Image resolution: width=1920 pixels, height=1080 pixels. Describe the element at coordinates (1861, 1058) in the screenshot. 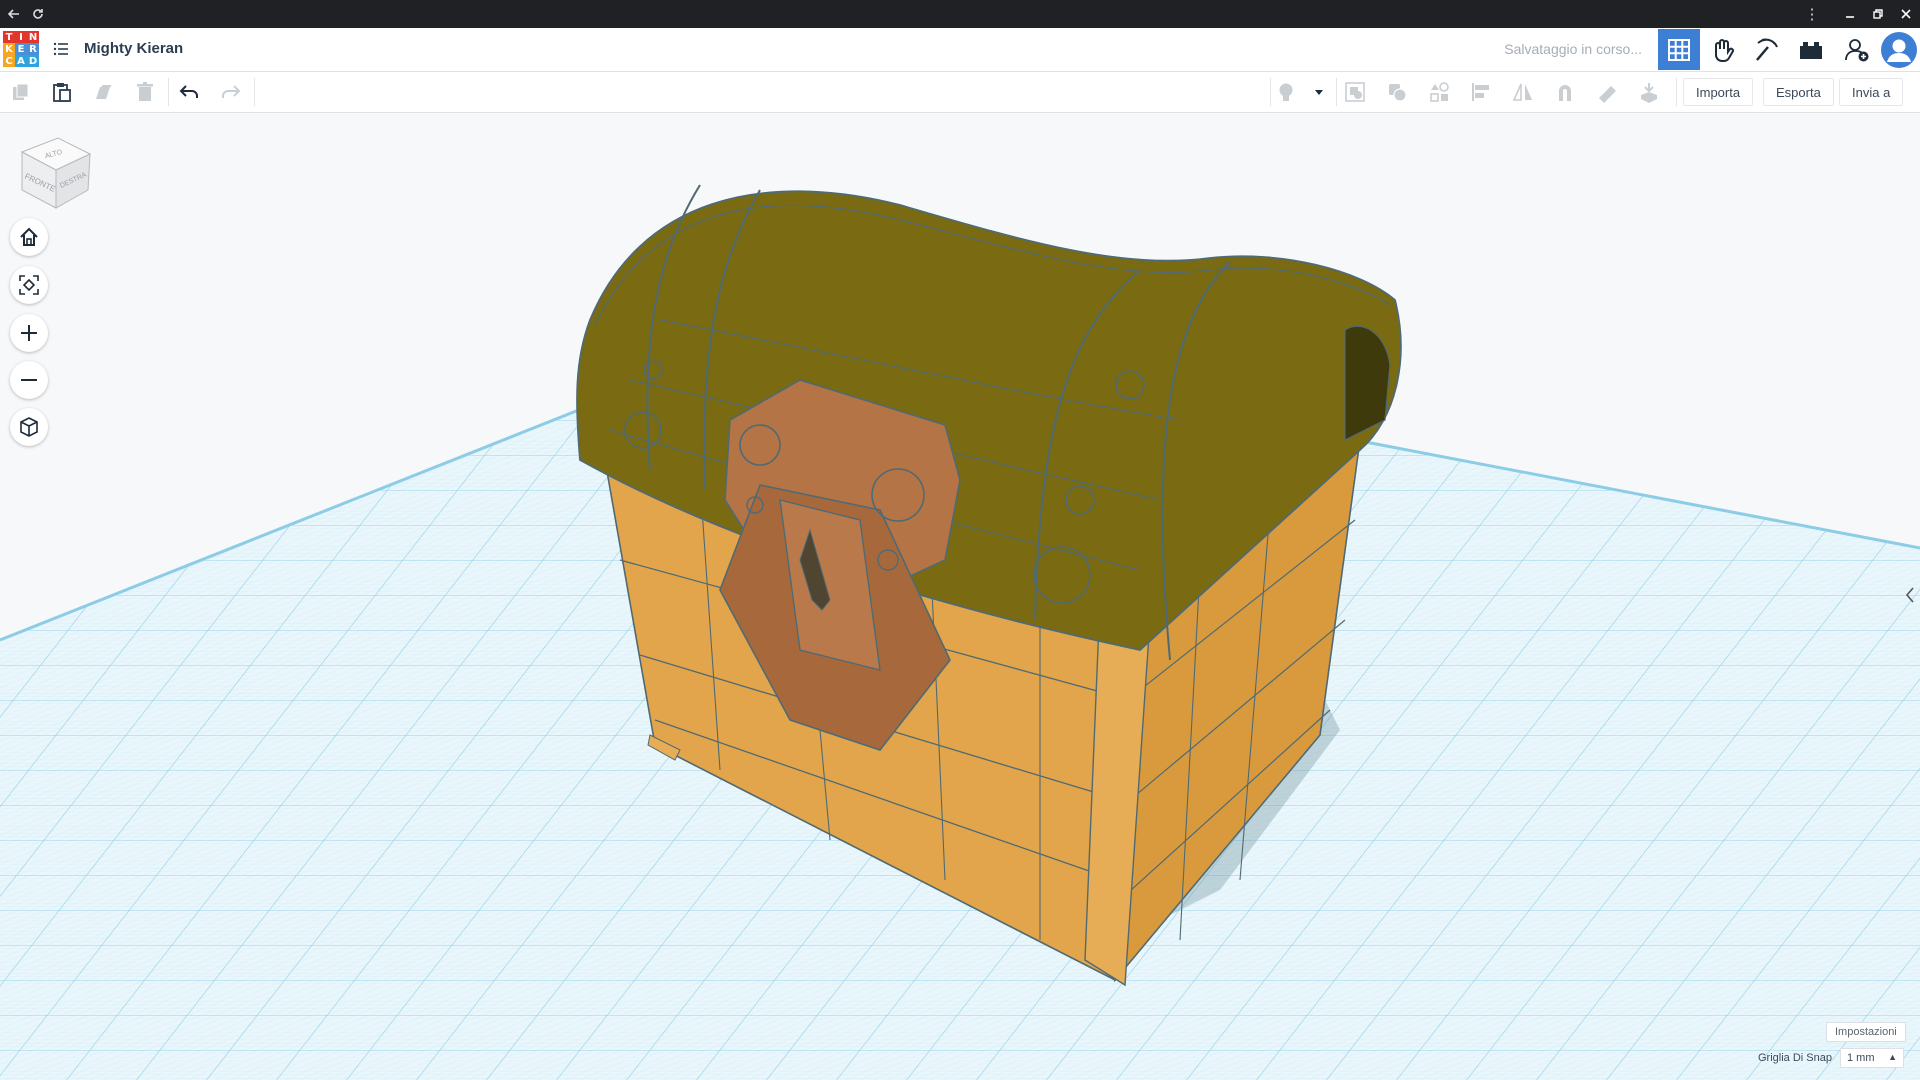

I see `snap-grid-value: 1 mm` at that location.